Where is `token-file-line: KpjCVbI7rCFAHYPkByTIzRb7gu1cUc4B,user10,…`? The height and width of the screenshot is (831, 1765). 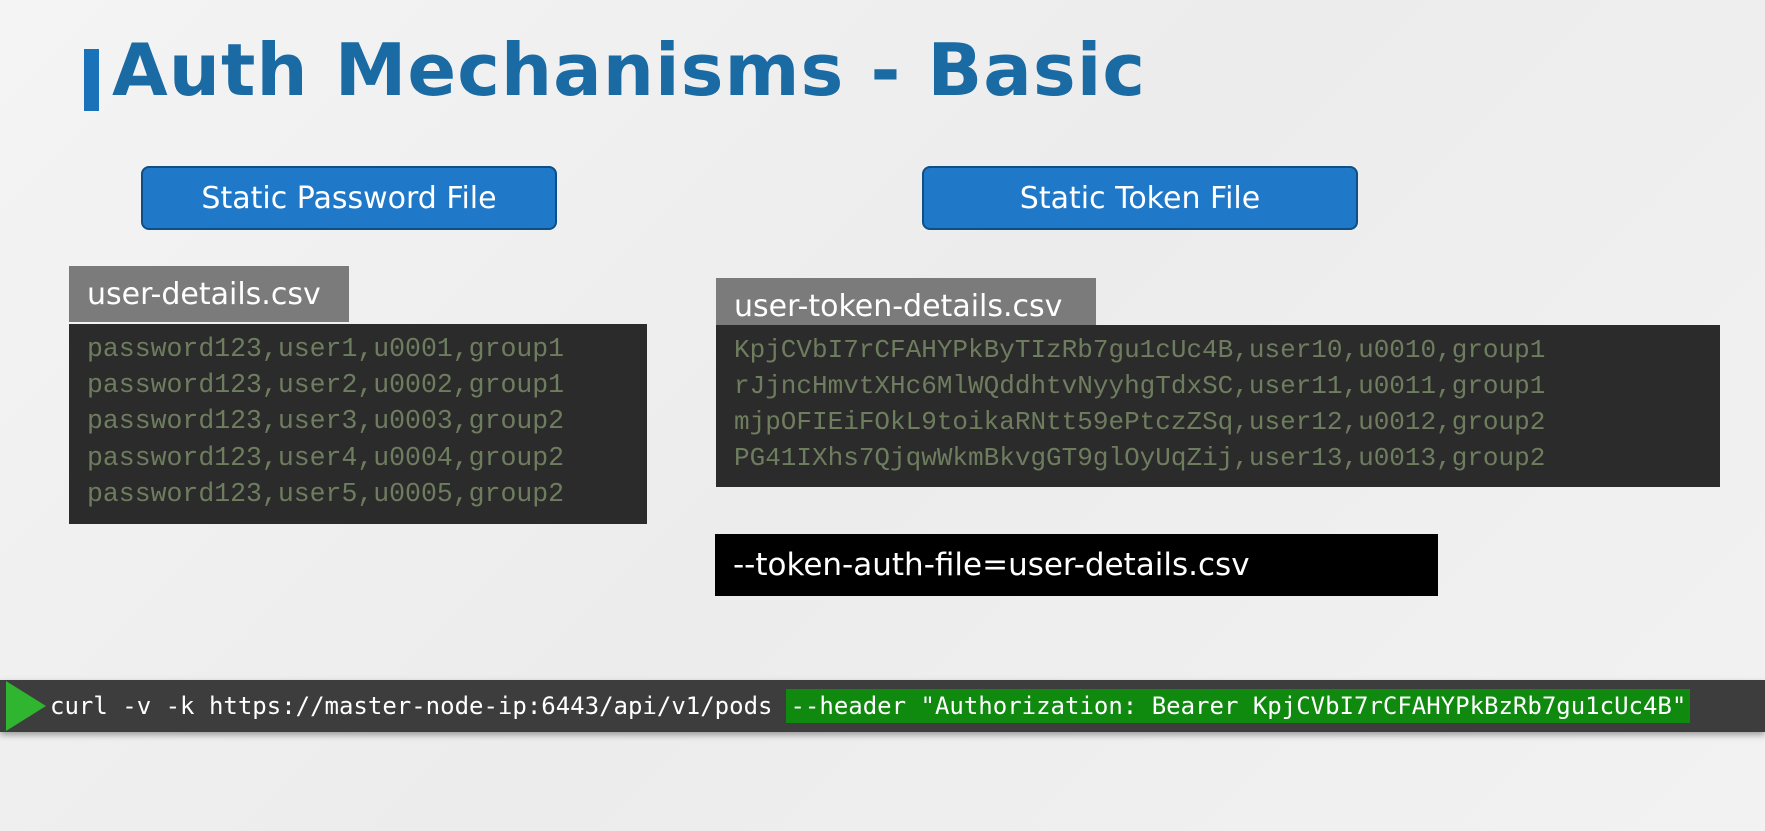 token-file-line: KpjCVbI7rCFAHYPkByTIzRb7gu1cUc4B,user10,… is located at coordinates (1140, 350).